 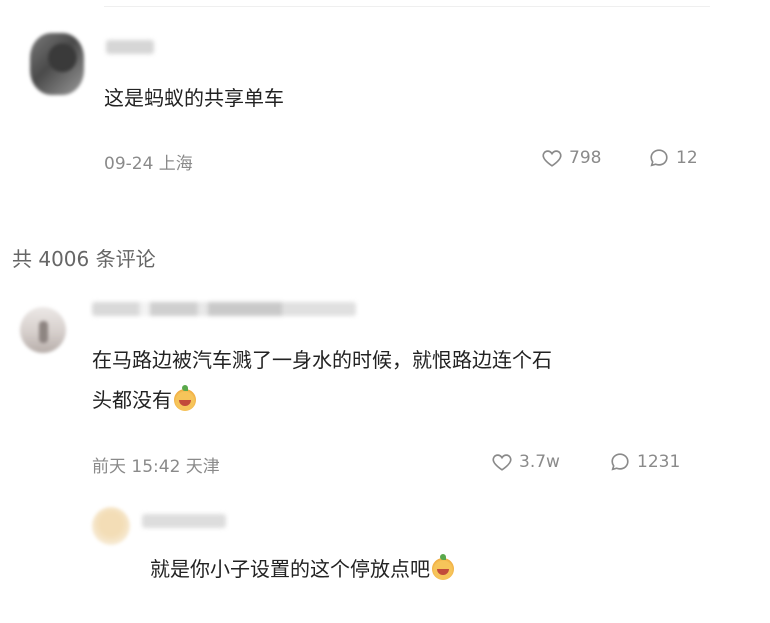 I want to click on reply-text: 就是你小子设置的这个停放点吧, so click(x=302, y=568).